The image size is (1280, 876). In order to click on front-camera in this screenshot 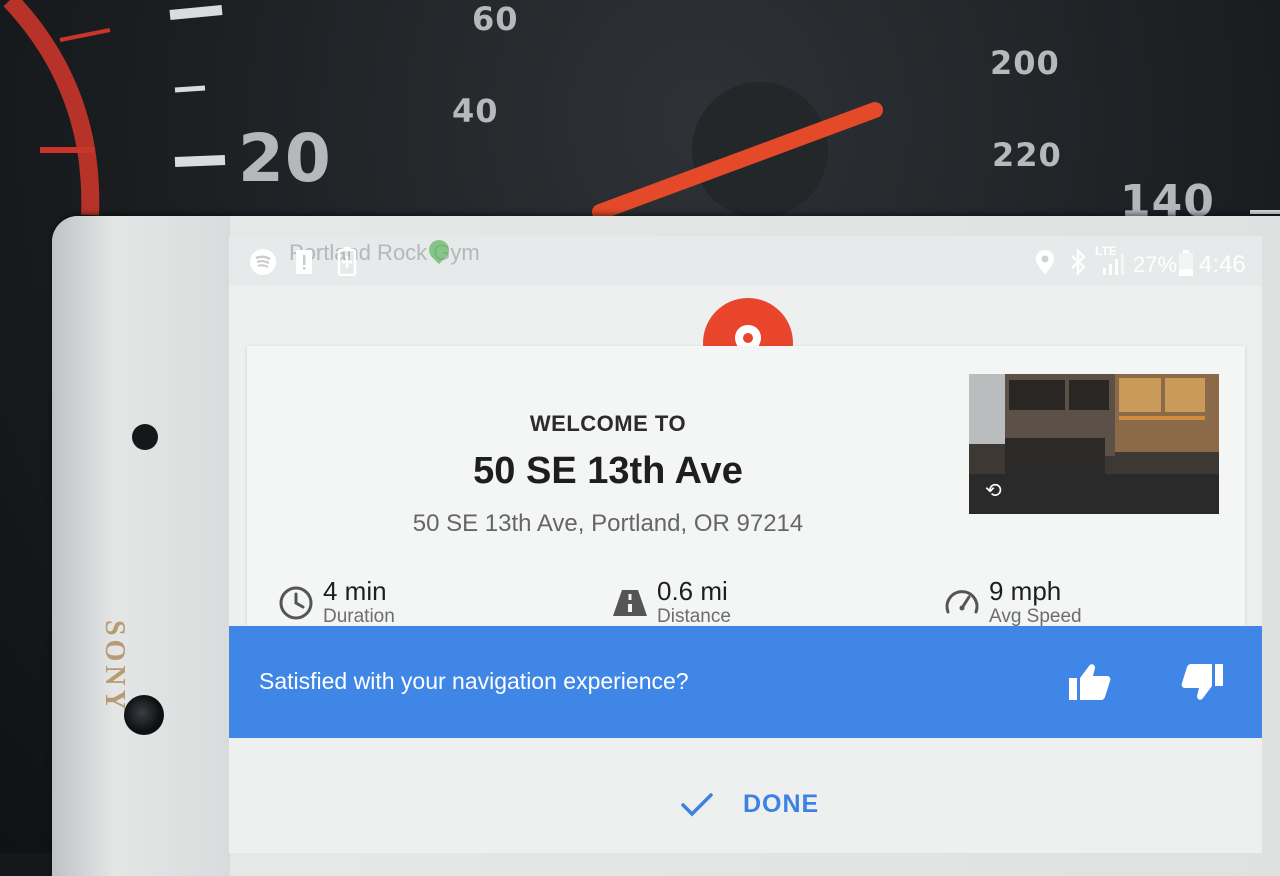, I will do `click(144, 715)`.